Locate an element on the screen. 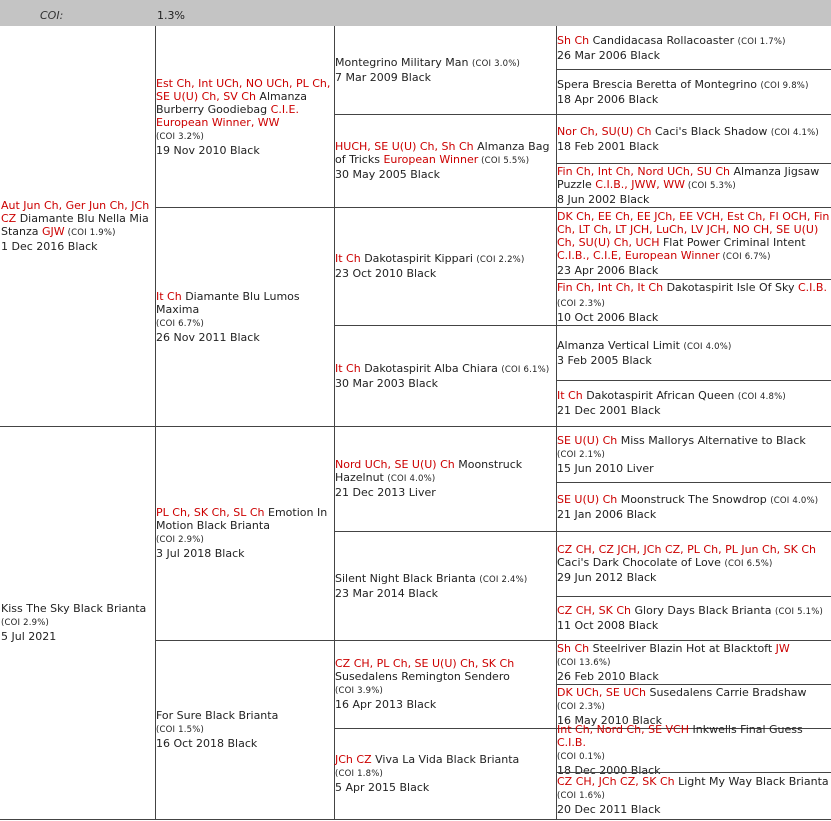 The width and height of the screenshot is (831, 821). dog-name: Caci's Black Shadow is located at coordinates (711, 131).